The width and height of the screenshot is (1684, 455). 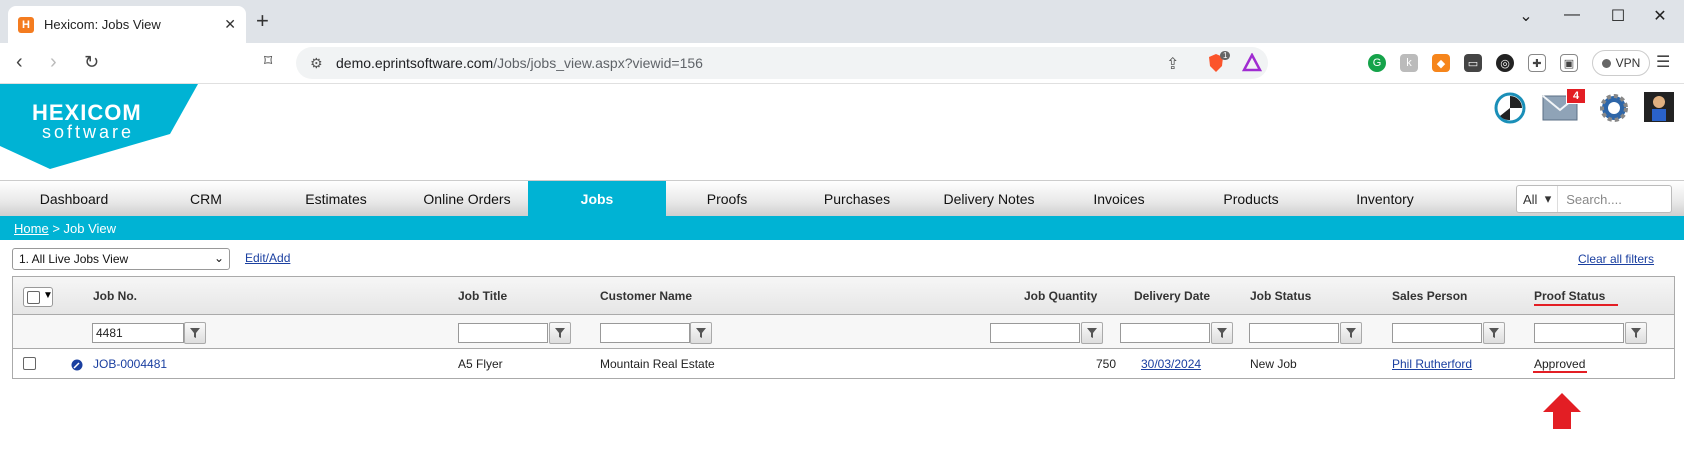 What do you see at coordinates (115, 296) in the screenshot?
I see `col-header-job-no: Job No.` at bounding box center [115, 296].